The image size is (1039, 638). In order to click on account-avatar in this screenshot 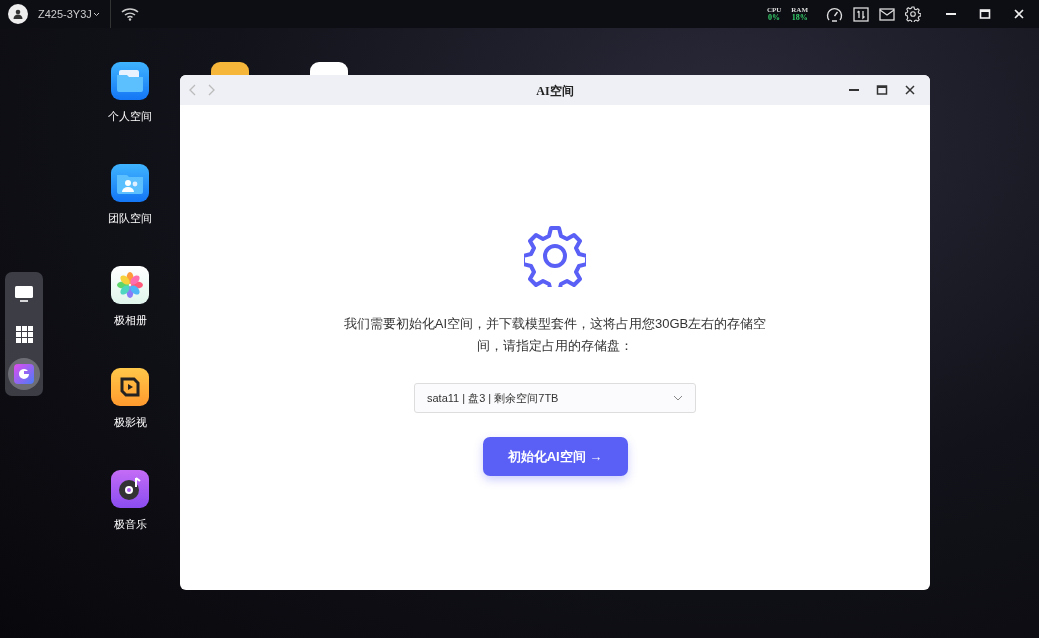, I will do `click(18, 14)`.